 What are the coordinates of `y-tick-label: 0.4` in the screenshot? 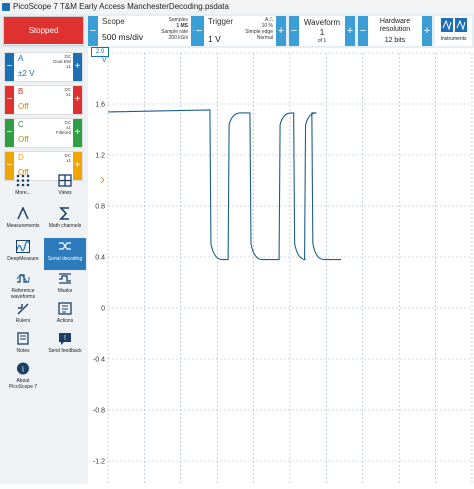 It's located at (100, 258).